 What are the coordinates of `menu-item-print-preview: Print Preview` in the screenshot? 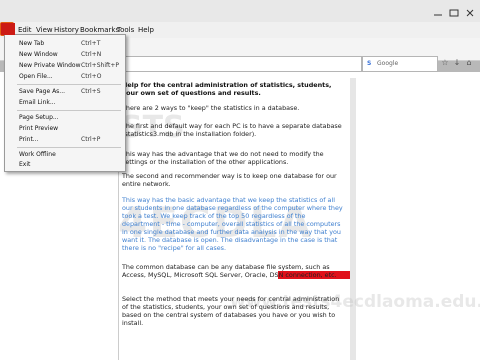 It's located at (69, 129).